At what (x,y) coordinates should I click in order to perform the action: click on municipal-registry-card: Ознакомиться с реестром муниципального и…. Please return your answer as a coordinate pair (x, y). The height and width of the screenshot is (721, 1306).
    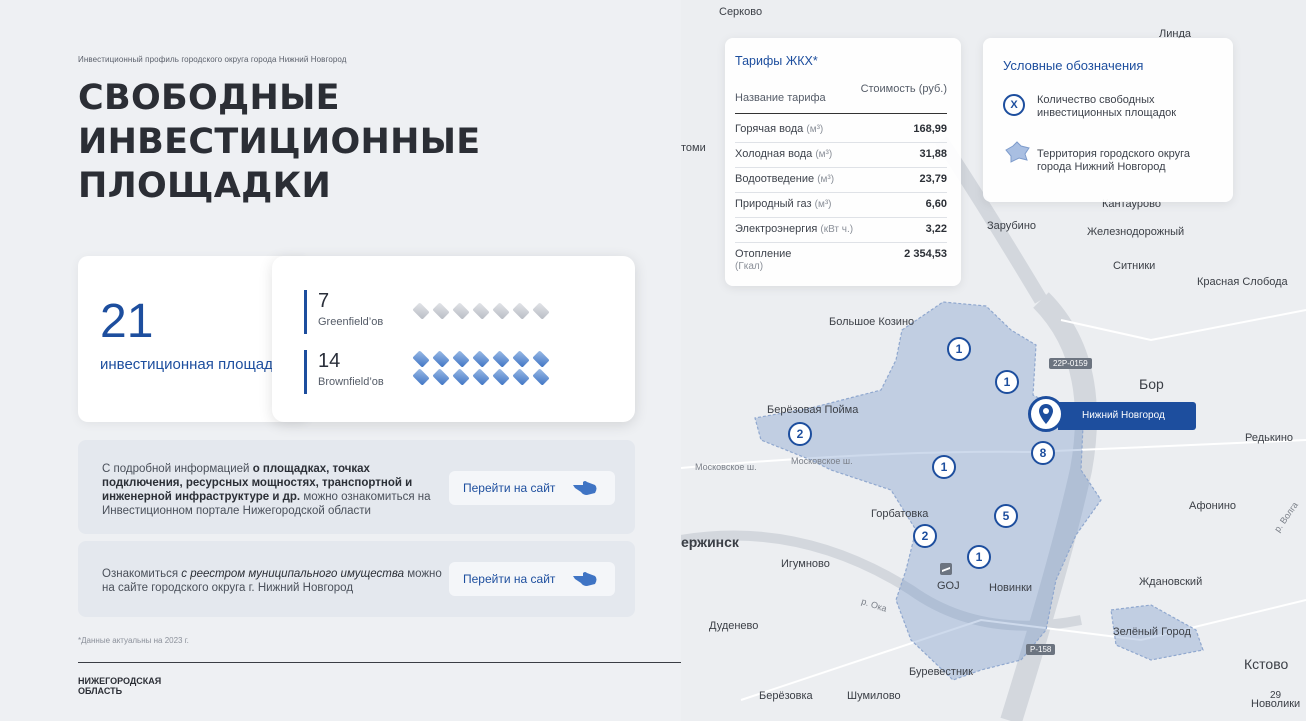
    Looking at the image, I should click on (356, 579).